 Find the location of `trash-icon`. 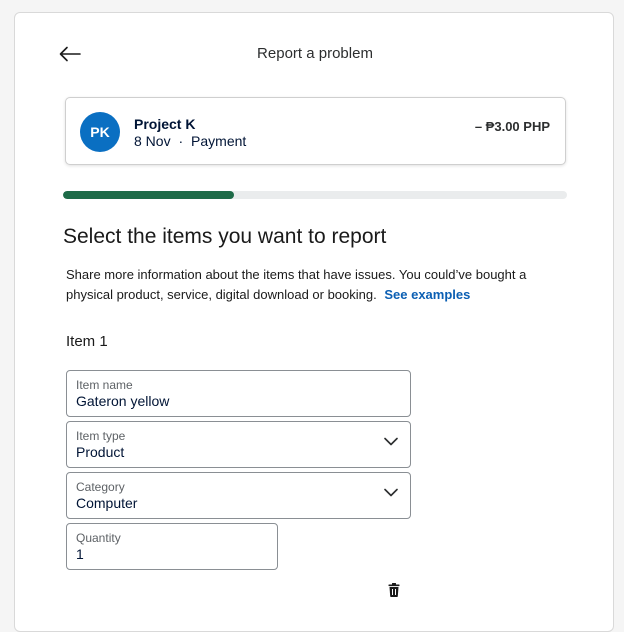

trash-icon is located at coordinates (394, 590).